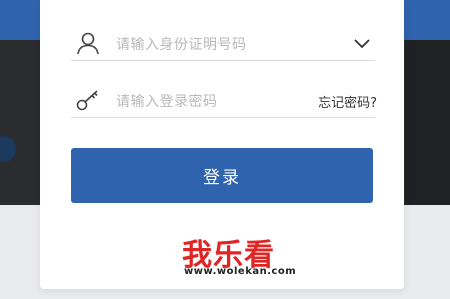 This screenshot has height=299, width=450. Describe the element at coordinates (224, 100) in the screenshot. I see `password-field: 请输入登录密码 忘记密码?` at that location.